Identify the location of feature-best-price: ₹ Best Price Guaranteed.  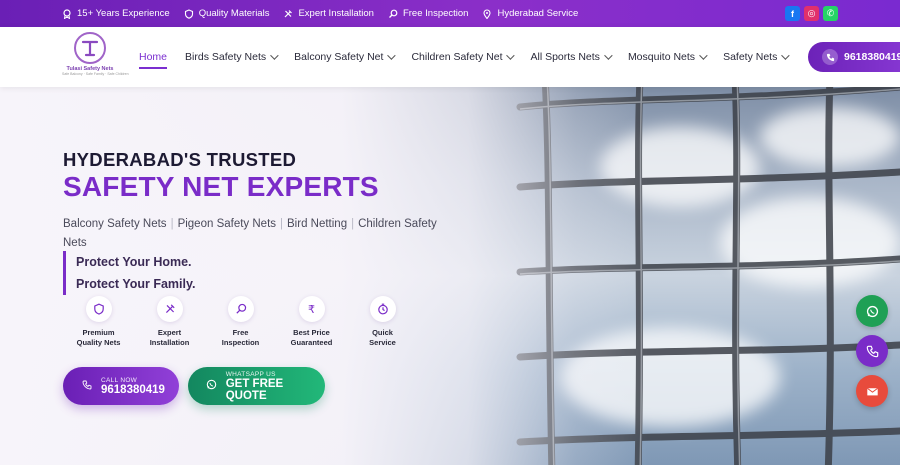
(311, 322).